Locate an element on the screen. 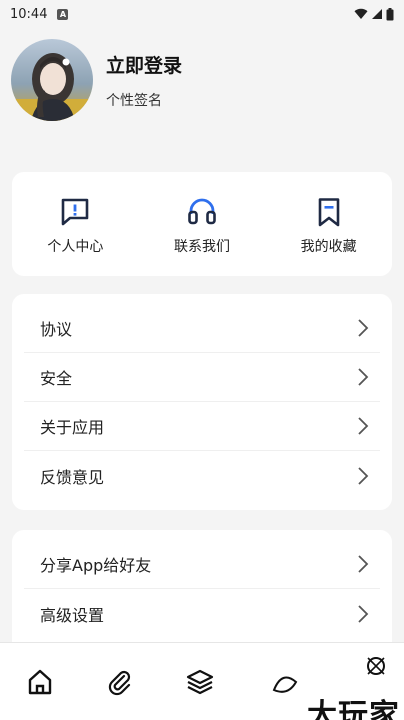 This screenshot has height=720, width=404. menu-label: 反馈意见 is located at coordinates (72, 477).